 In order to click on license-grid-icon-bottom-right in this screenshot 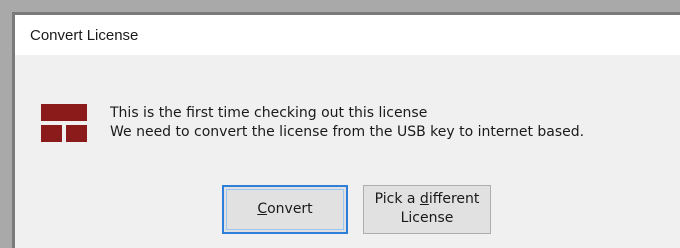, I will do `click(76, 133)`.